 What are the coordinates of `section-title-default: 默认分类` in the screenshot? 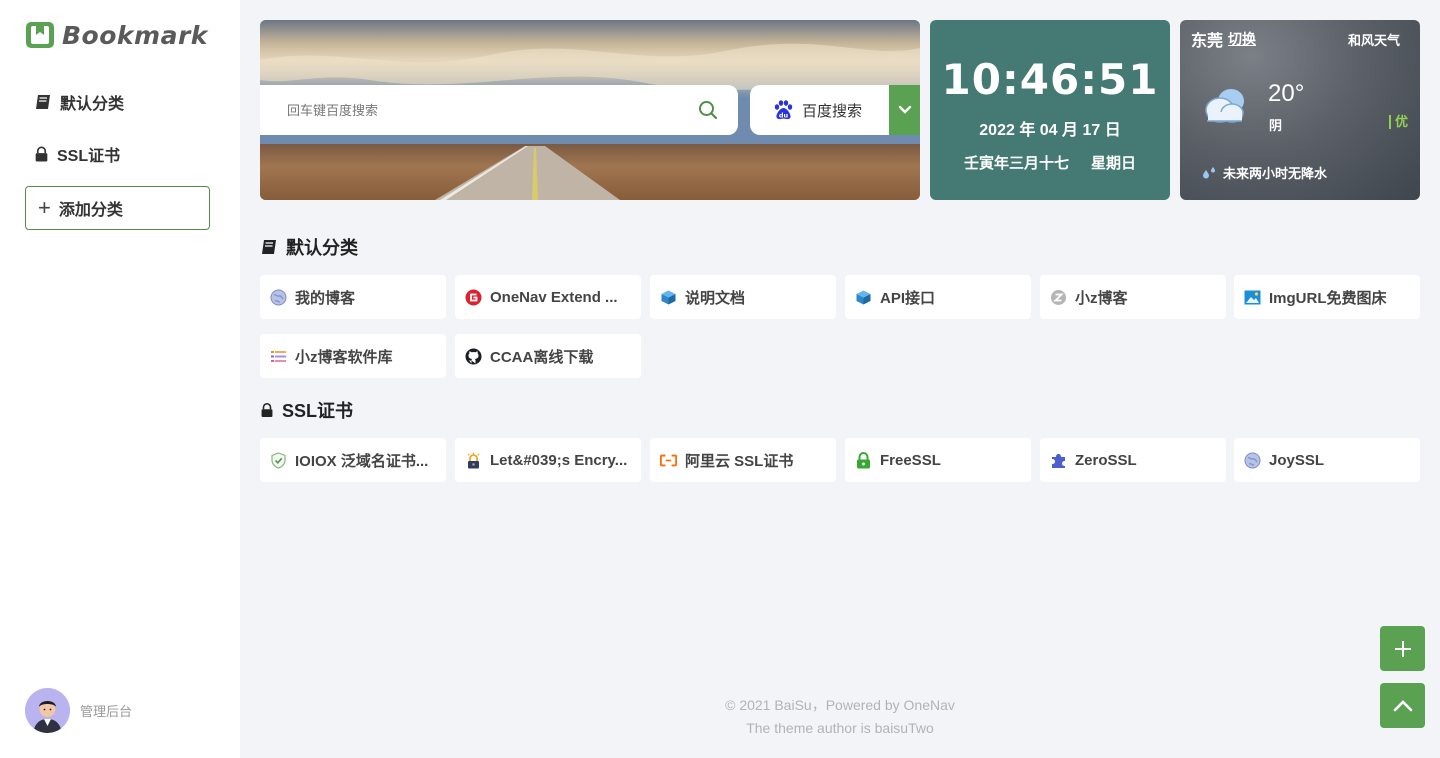 It's located at (309, 247).